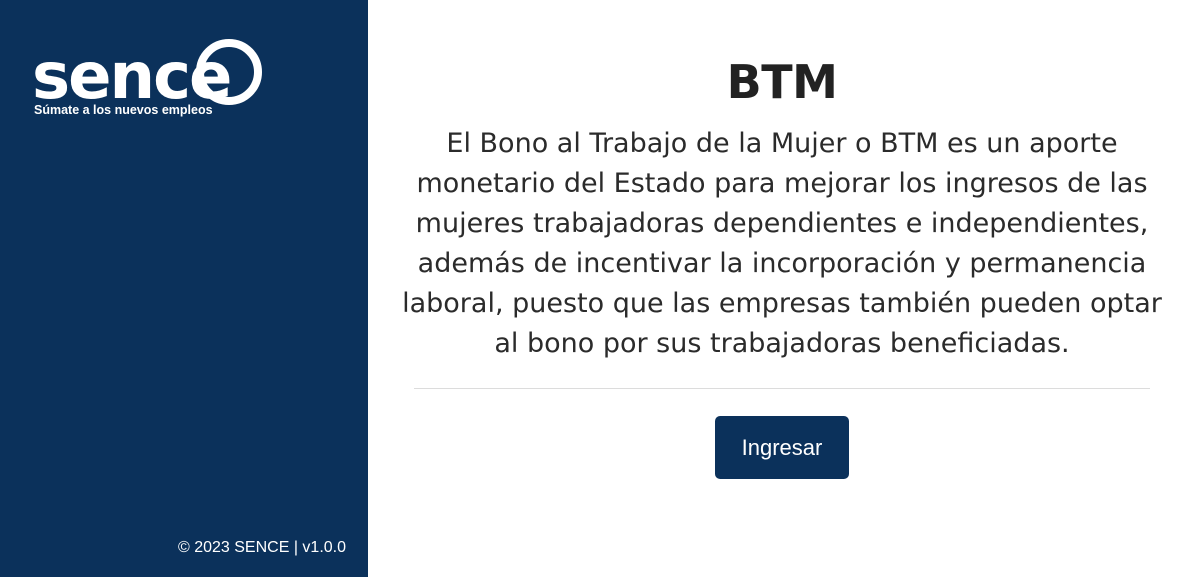 The width and height of the screenshot is (1200, 577). I want to click on divider, so click(782, 388).